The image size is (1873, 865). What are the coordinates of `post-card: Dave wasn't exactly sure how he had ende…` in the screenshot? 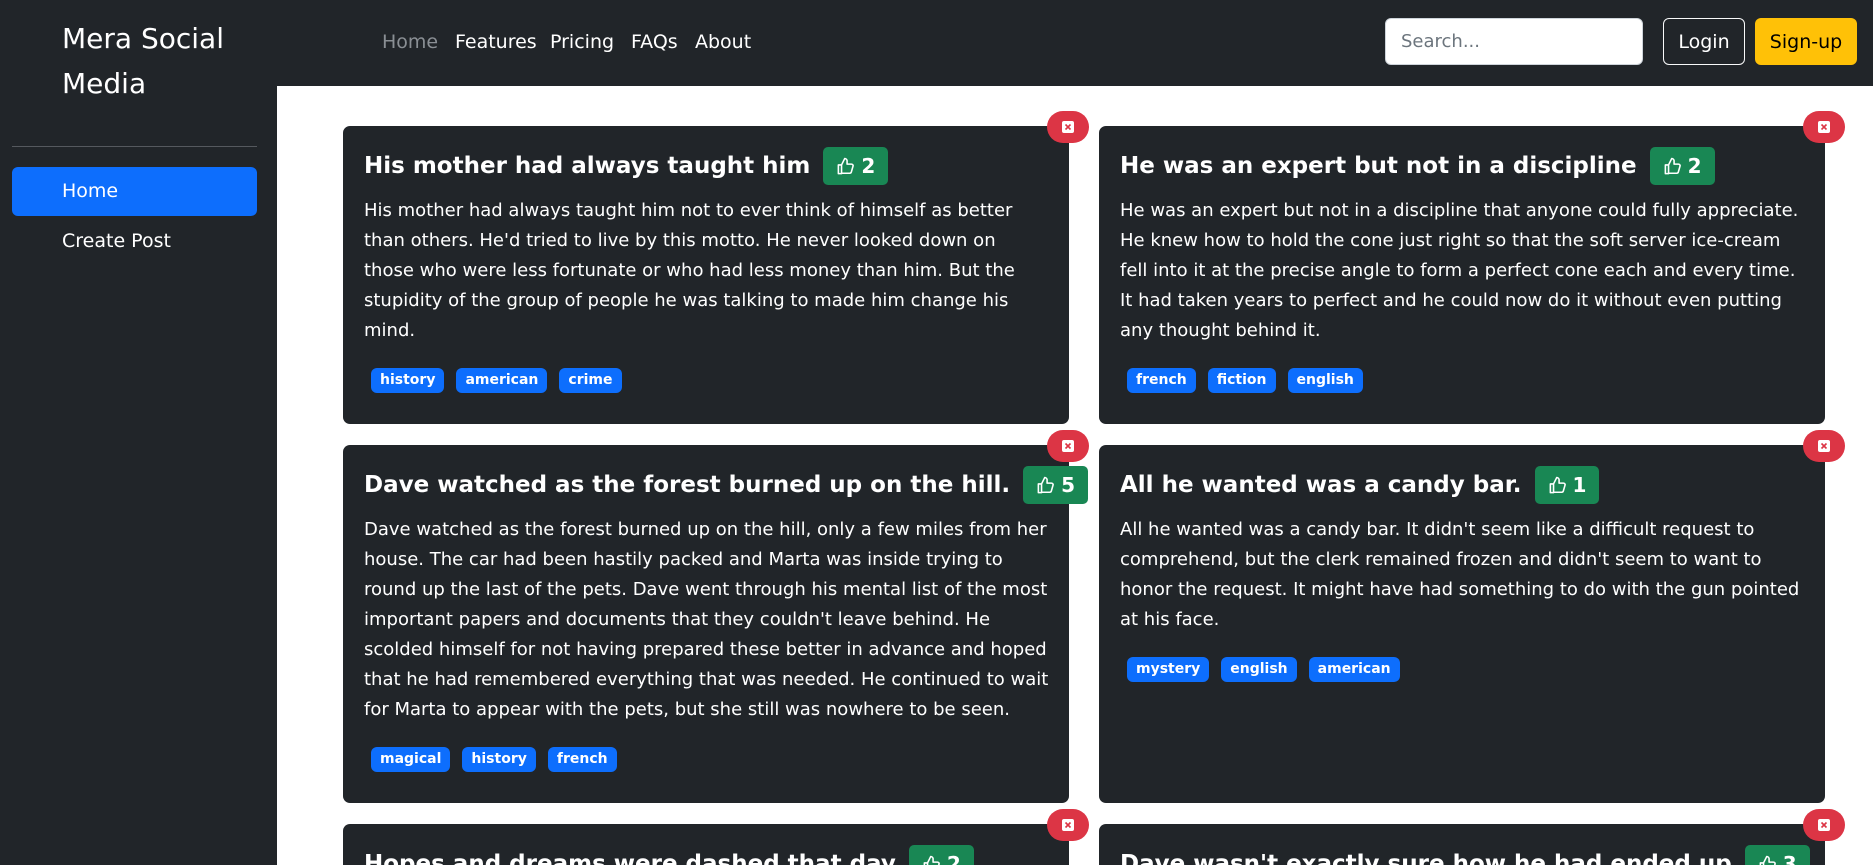 It's located at (1462, 844).